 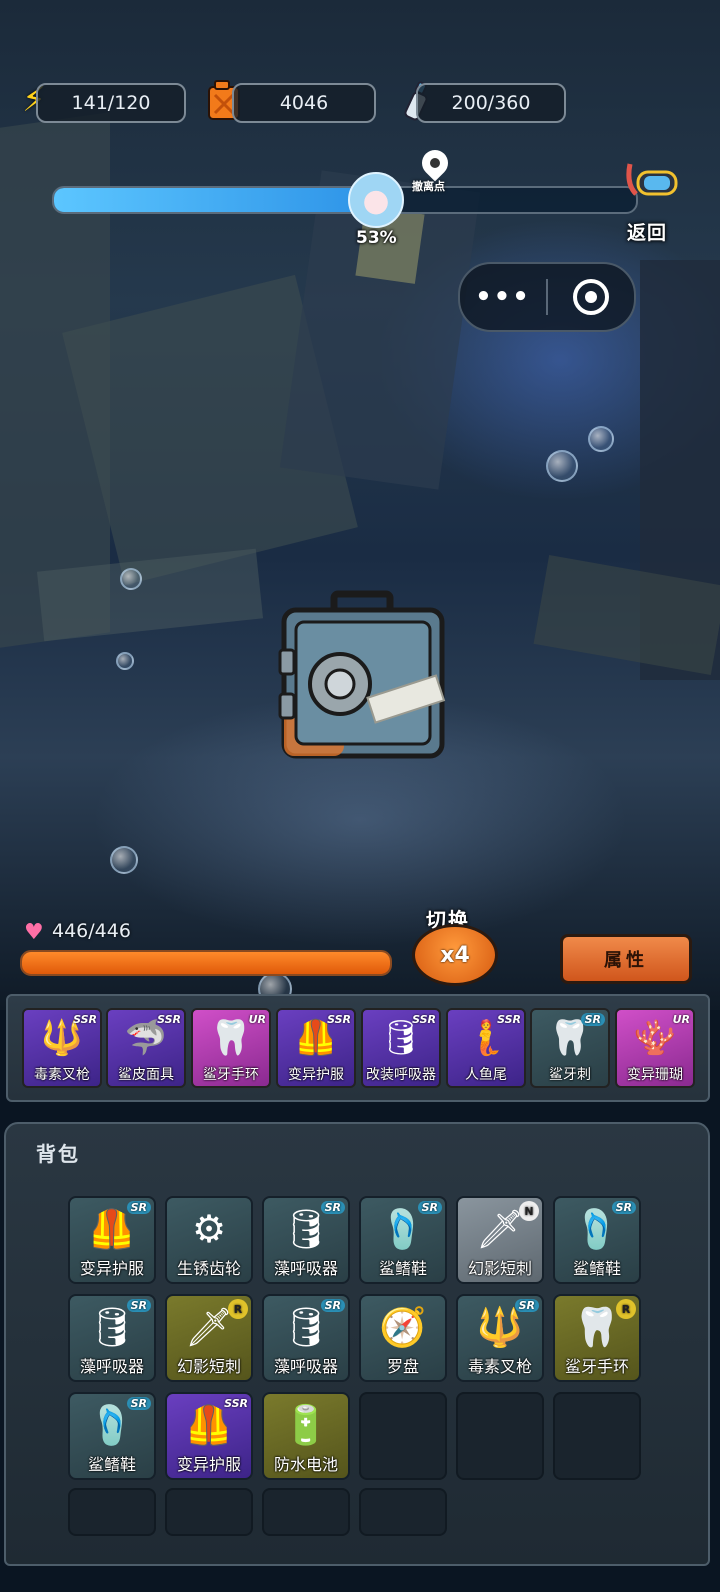 I want to click on diving-mask-icon, so click(x=652, y=182).